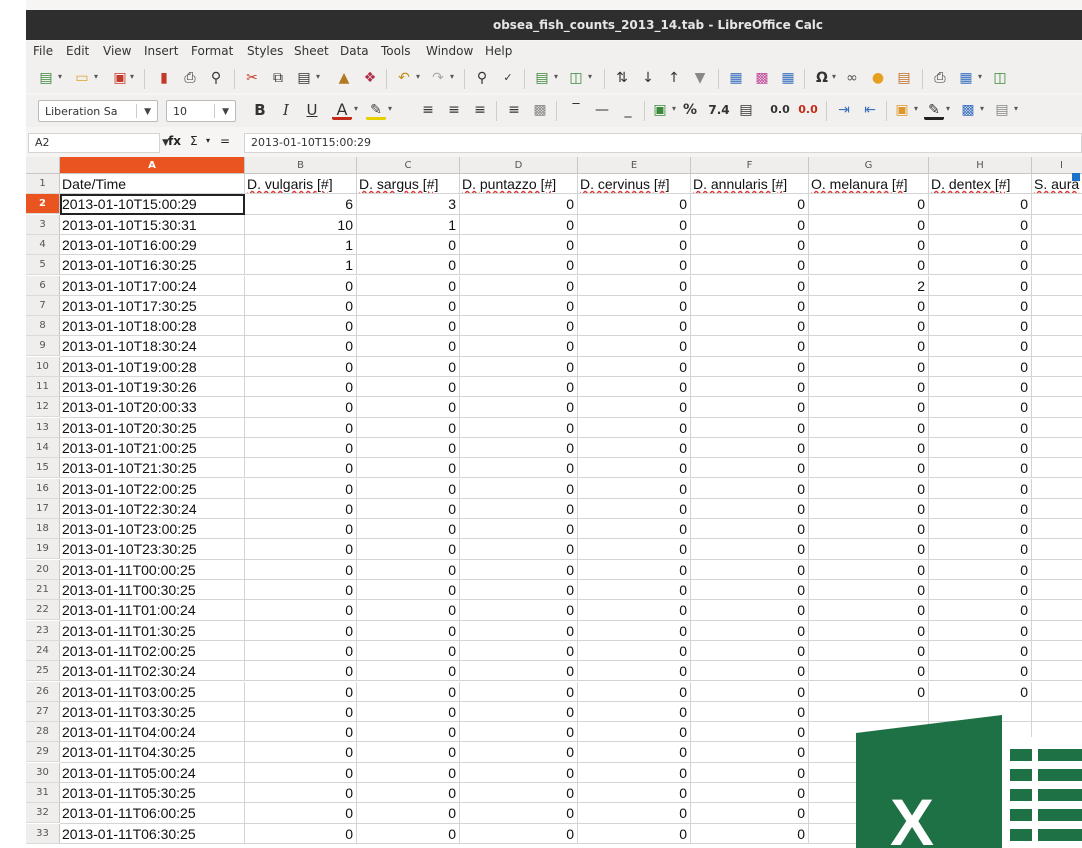  I want to click on date-cell: 2013-01-10T18:00:28, so click(152, 326).